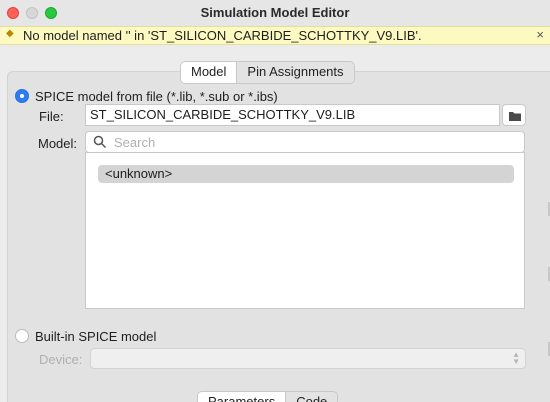 The image size is (550, 402). I want to click on device-label: Device:, so click(61, 359).